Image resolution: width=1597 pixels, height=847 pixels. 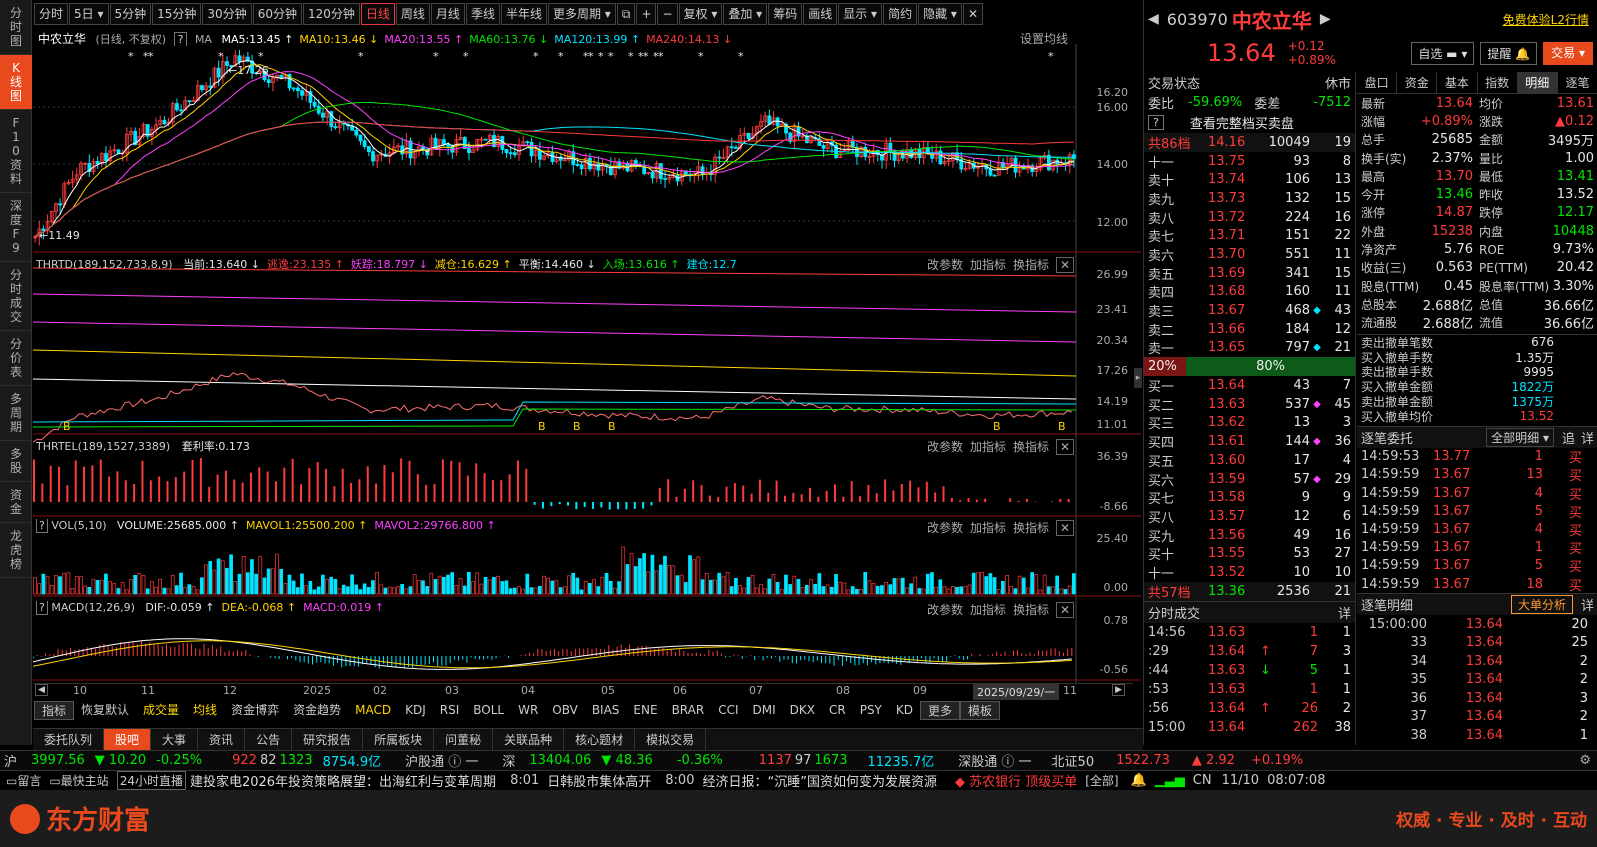 What do you see at coordinates (277, 14) in the screenshot?
I see `period-tab-5: 60分钟` at bounding box center [277, 14].